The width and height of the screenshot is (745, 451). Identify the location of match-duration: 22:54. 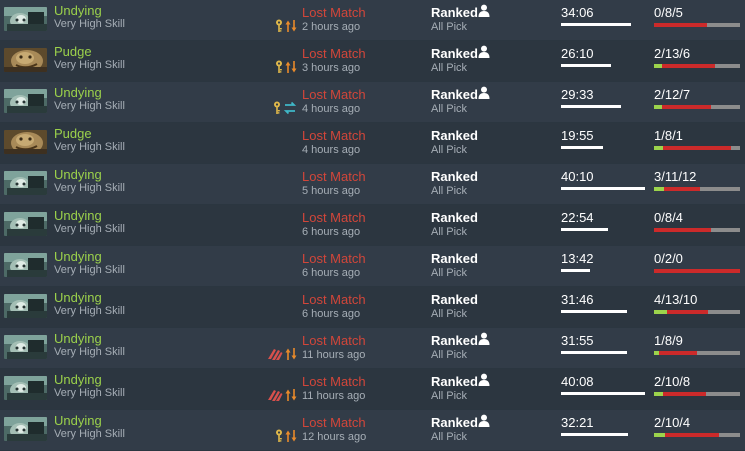
(577, 217).